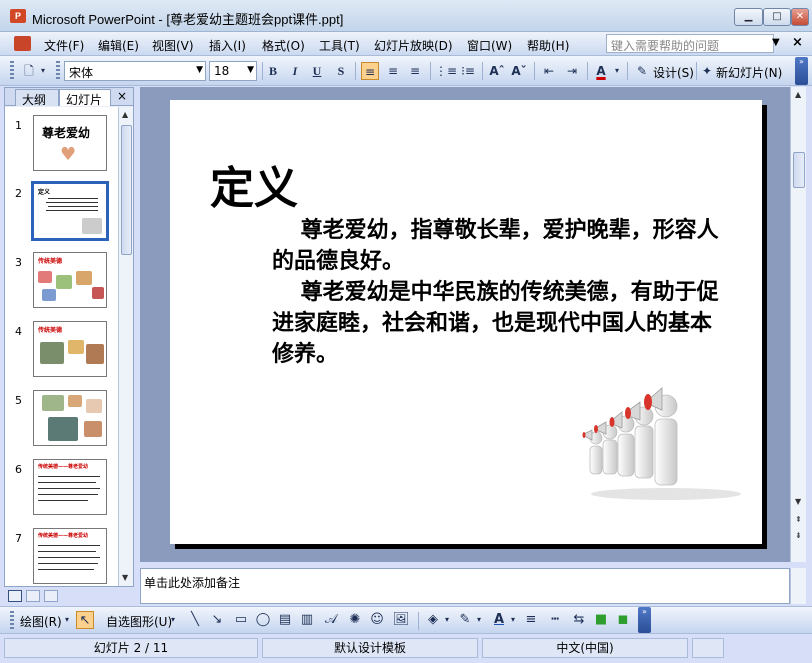 This screenshot has width=812, height=663. Describe the element at coordinates (317, 71) in the screenshot. I see `underline-button: U` at that location.